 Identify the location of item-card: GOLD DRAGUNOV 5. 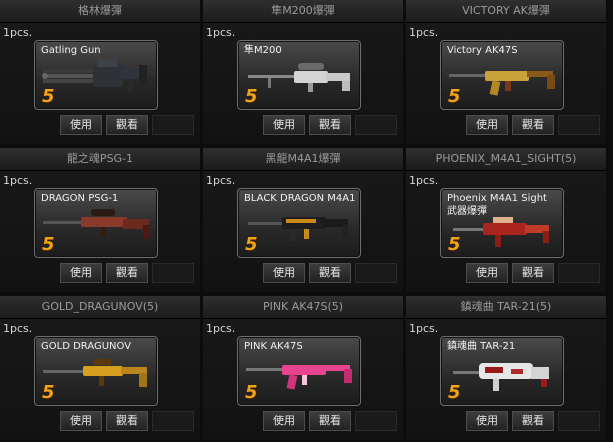
(96, 371).